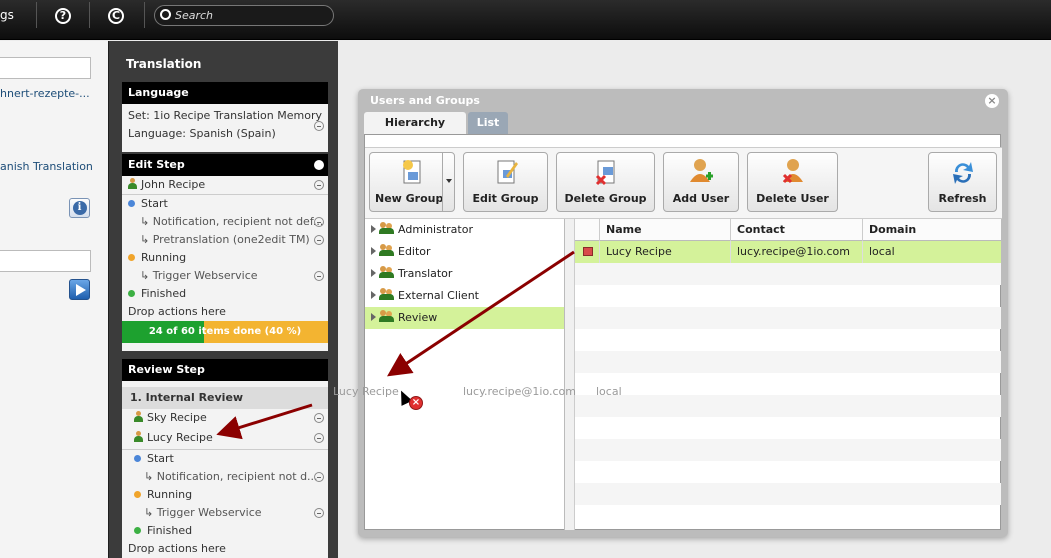 This screenshot has height=558, width=1051. I want to click on group-icon, so click(387, 272).